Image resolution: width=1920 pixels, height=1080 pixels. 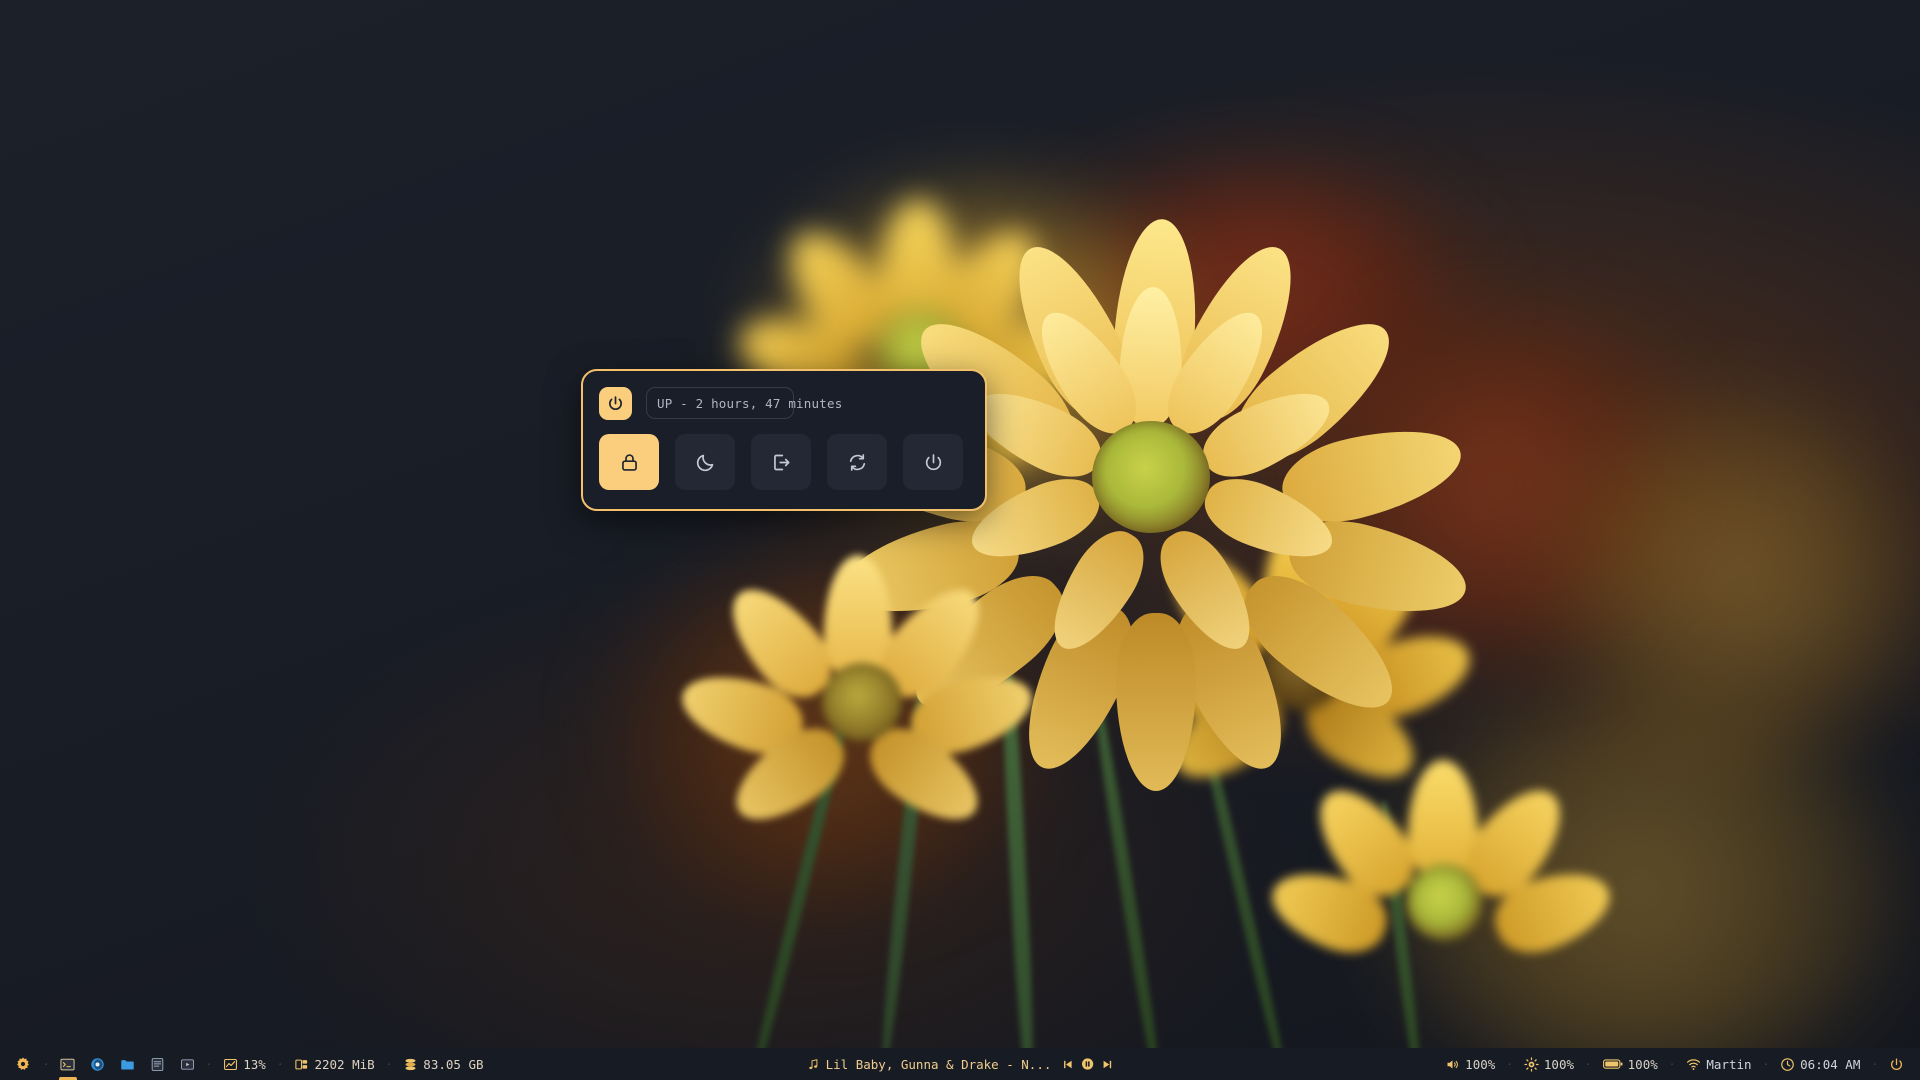 I want to click on media-icon, so click(x=188, y=1064).